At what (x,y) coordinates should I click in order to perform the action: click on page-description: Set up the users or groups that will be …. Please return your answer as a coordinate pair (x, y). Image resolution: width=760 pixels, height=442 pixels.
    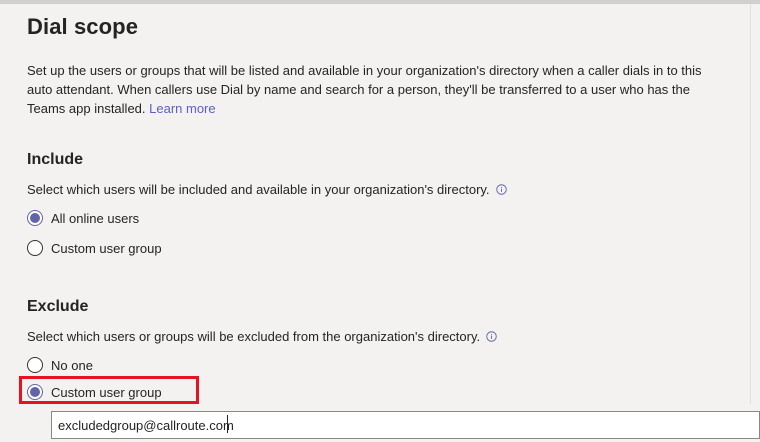
    Looking at the image, I should click on (377, 89).